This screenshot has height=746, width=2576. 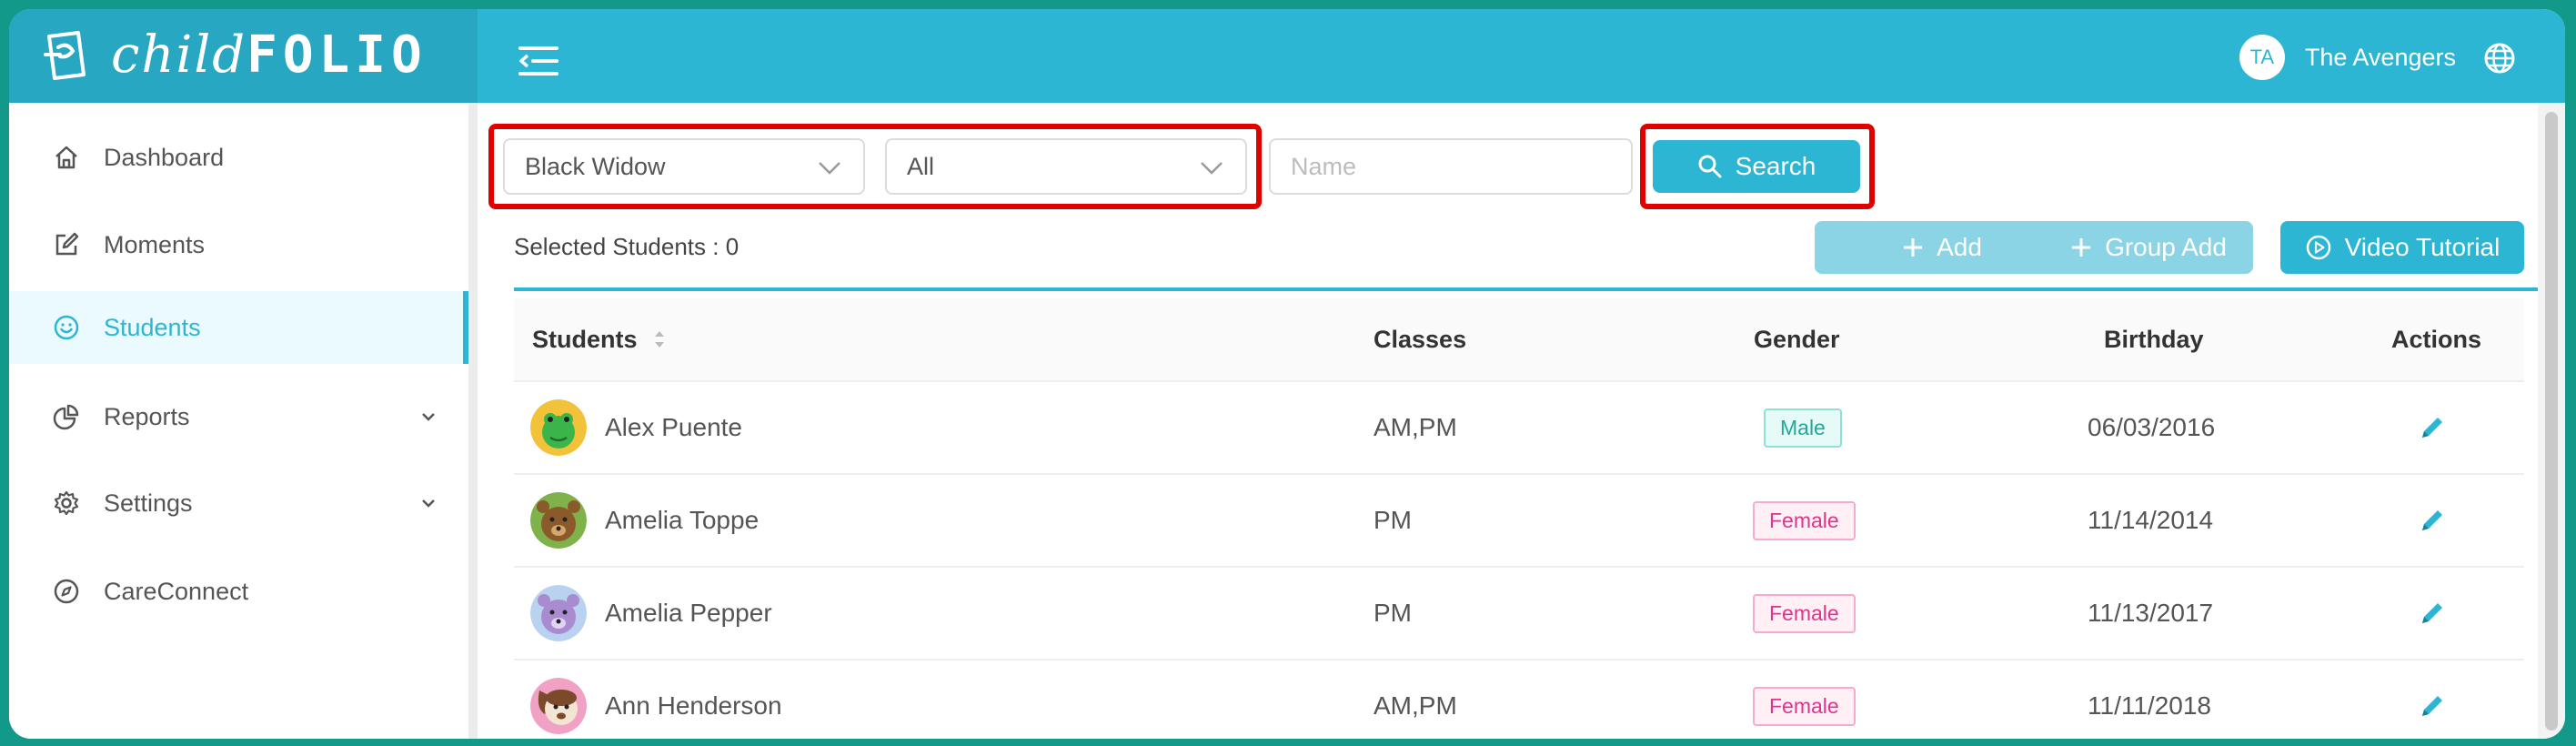 I want to click on sidebar-item-reports: Reports, so click(x=238, y=417).